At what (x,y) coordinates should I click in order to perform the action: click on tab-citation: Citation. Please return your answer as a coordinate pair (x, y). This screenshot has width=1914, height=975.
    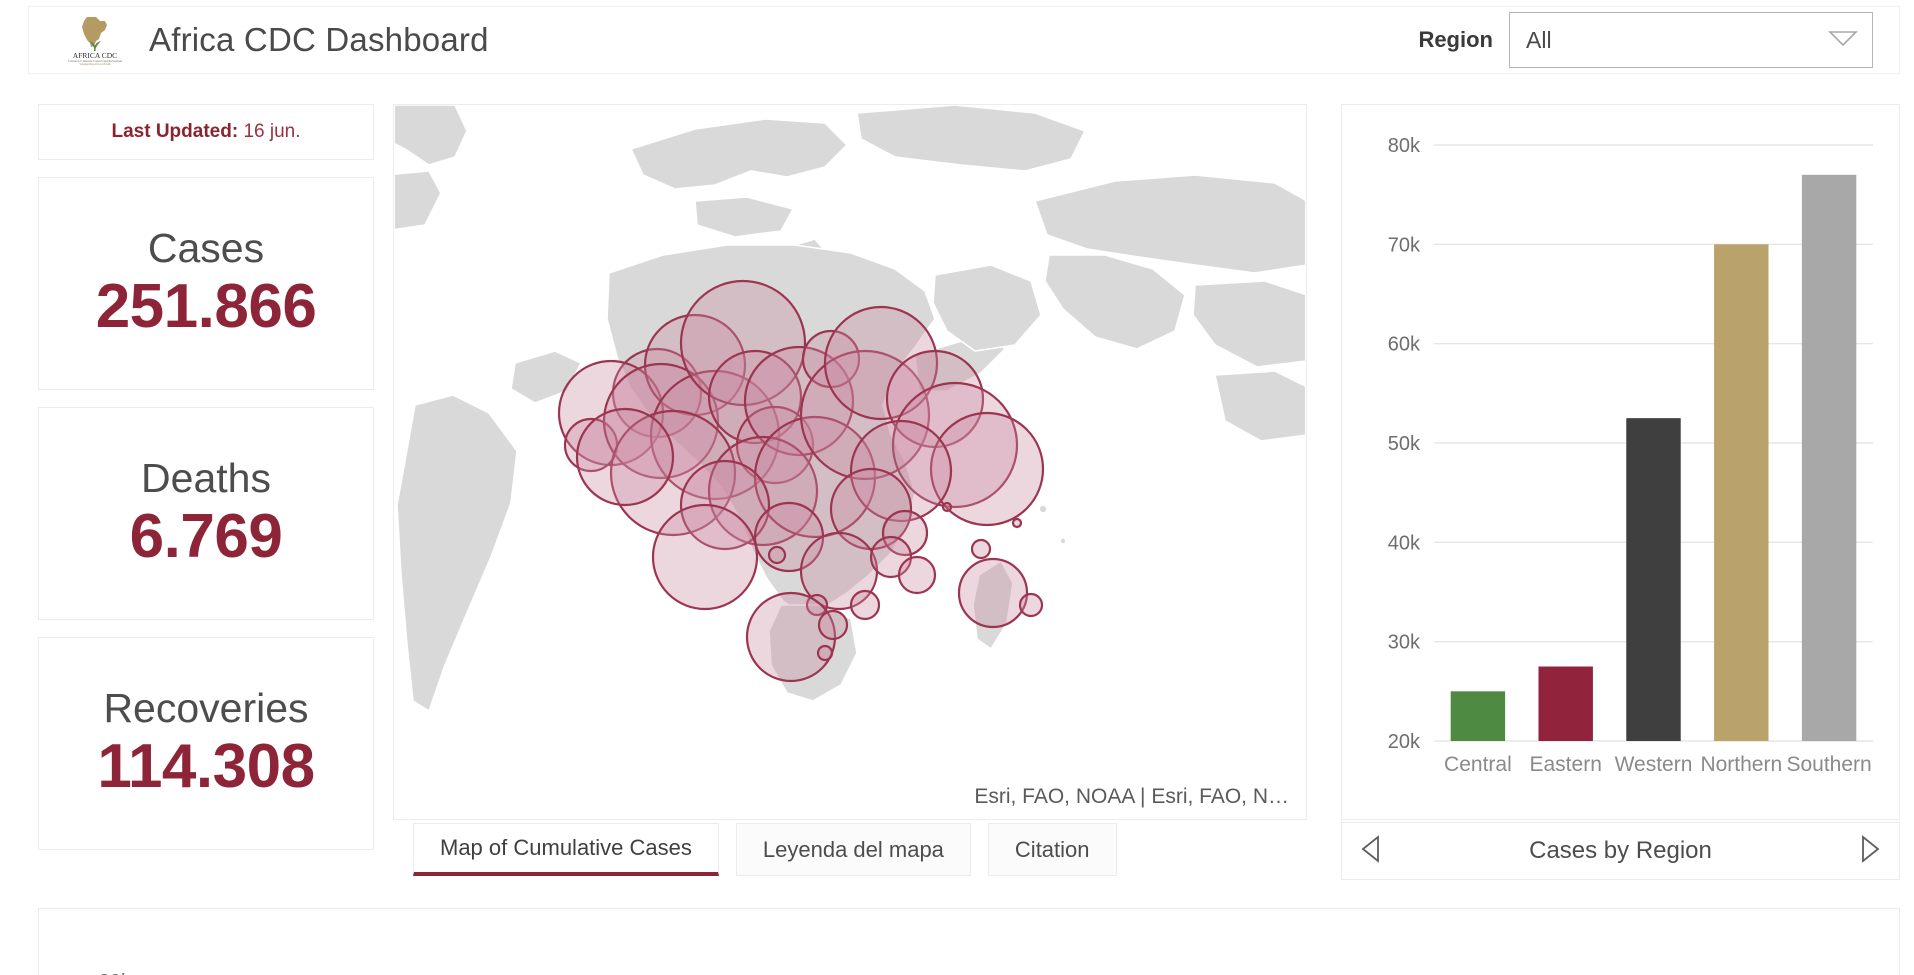
    Looking at the image, I should click on (1052, 849).